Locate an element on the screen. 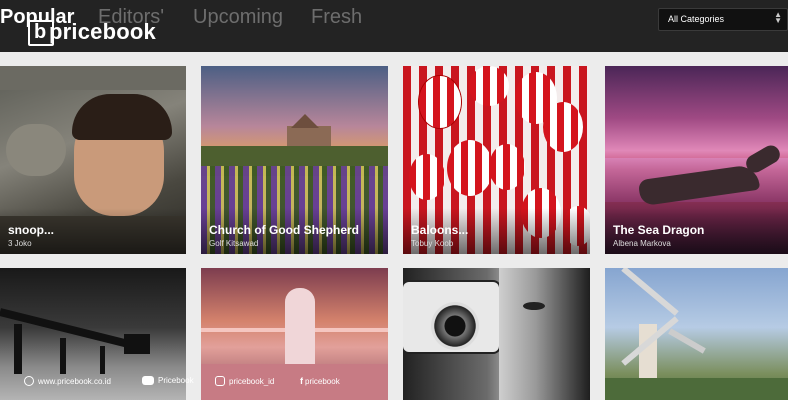 The width and height of the screenshot is (788, 400). photo-author: 3 Joko is located at coordinates (20, 243).